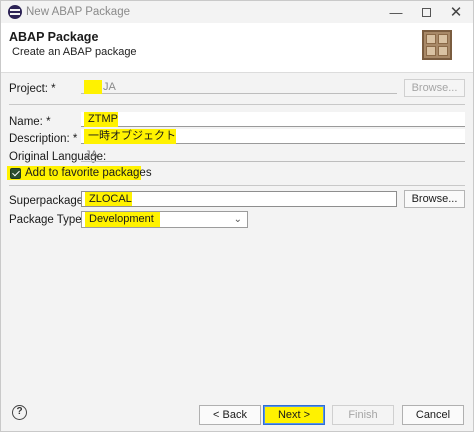 This screenshot has width=474, height=432. I want to click on window-title: New ABAP Package, so click(78, 12).